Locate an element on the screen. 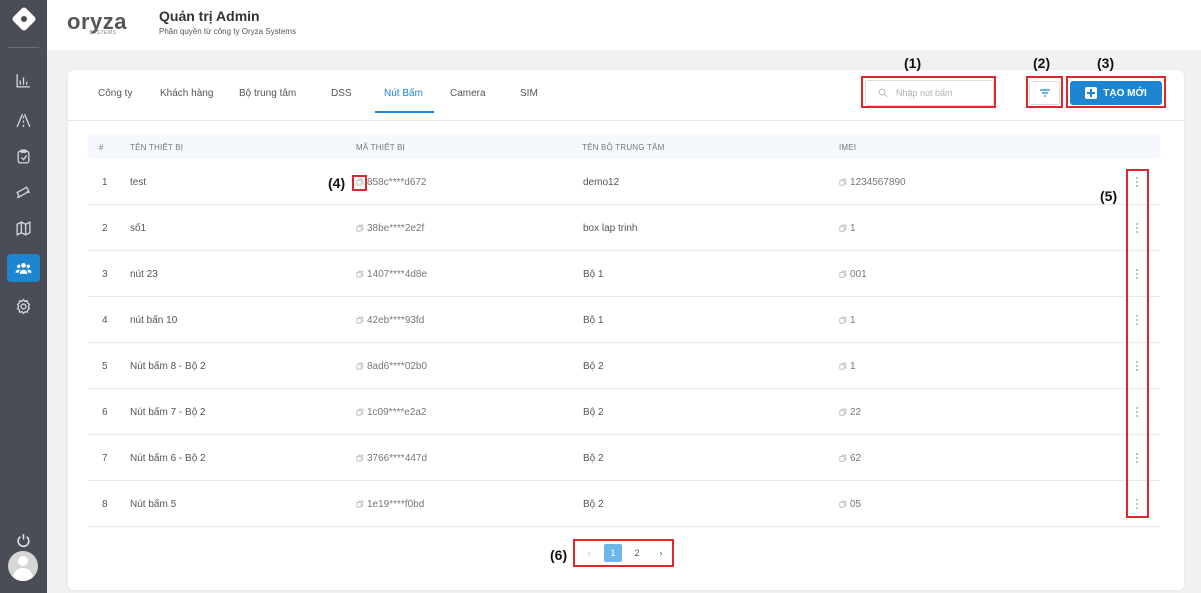 The height and width of the screenshot is (593, 1201). sidebar-item-users is located at coordinates (23, 268).